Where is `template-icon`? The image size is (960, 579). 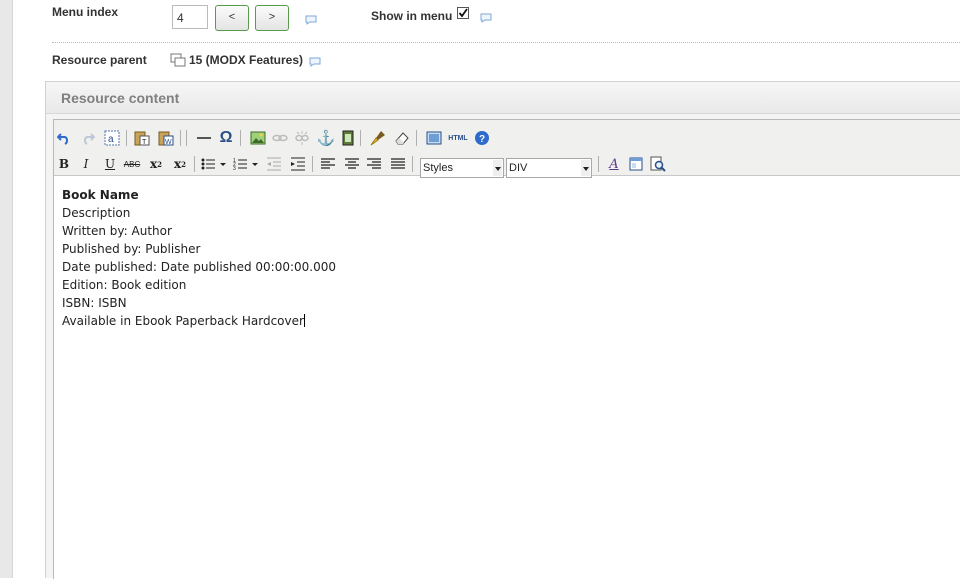 template-icon is located at coordinates (636, 164).